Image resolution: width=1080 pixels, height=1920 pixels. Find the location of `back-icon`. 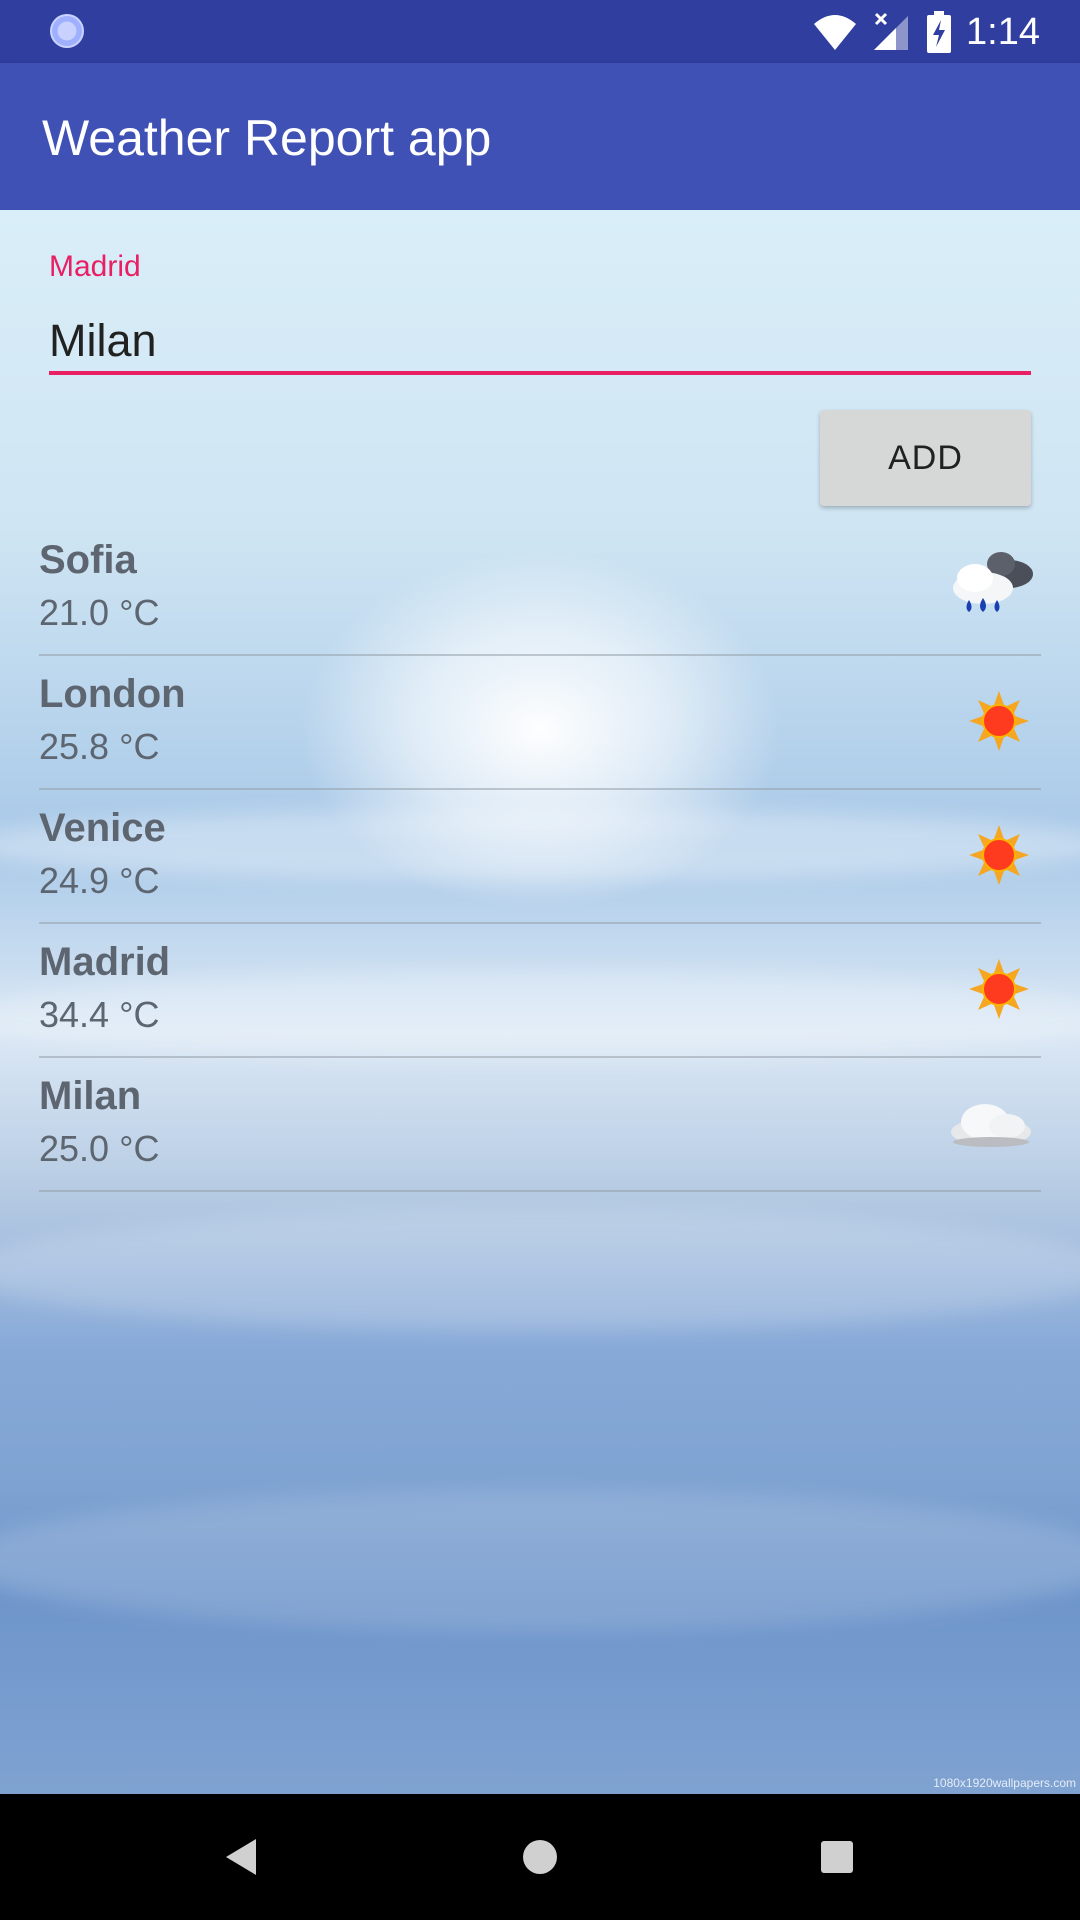

back-icon is located at coordinates (241, 1857).